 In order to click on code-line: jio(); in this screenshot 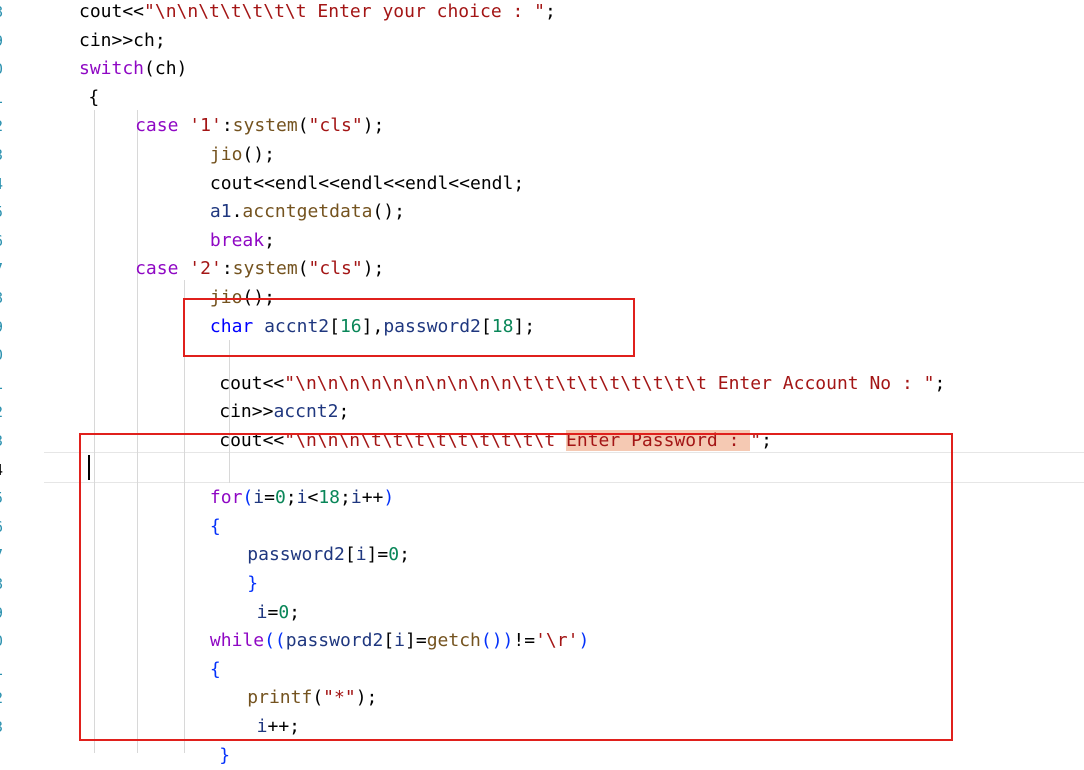, I will do `click(242, 155)`.